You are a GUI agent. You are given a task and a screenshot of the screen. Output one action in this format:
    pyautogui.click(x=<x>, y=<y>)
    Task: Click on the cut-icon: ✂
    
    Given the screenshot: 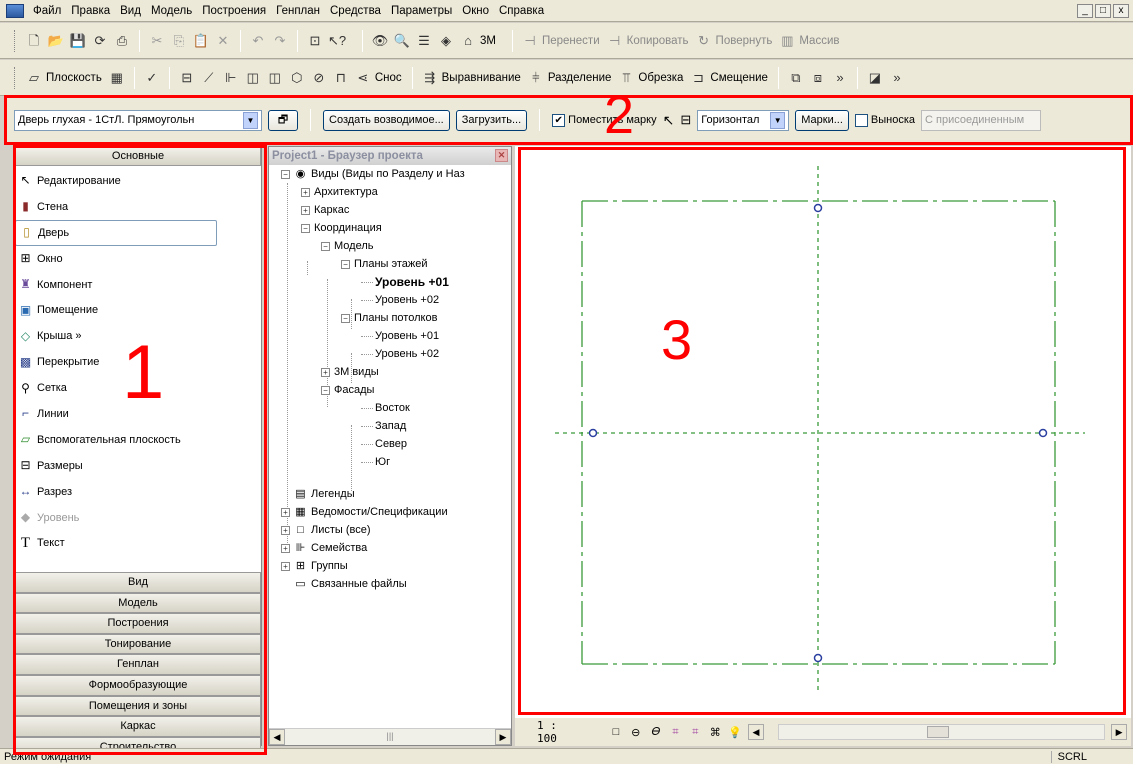 What is the action you would take?
    pyautogui.click(x=157, y=41)
    